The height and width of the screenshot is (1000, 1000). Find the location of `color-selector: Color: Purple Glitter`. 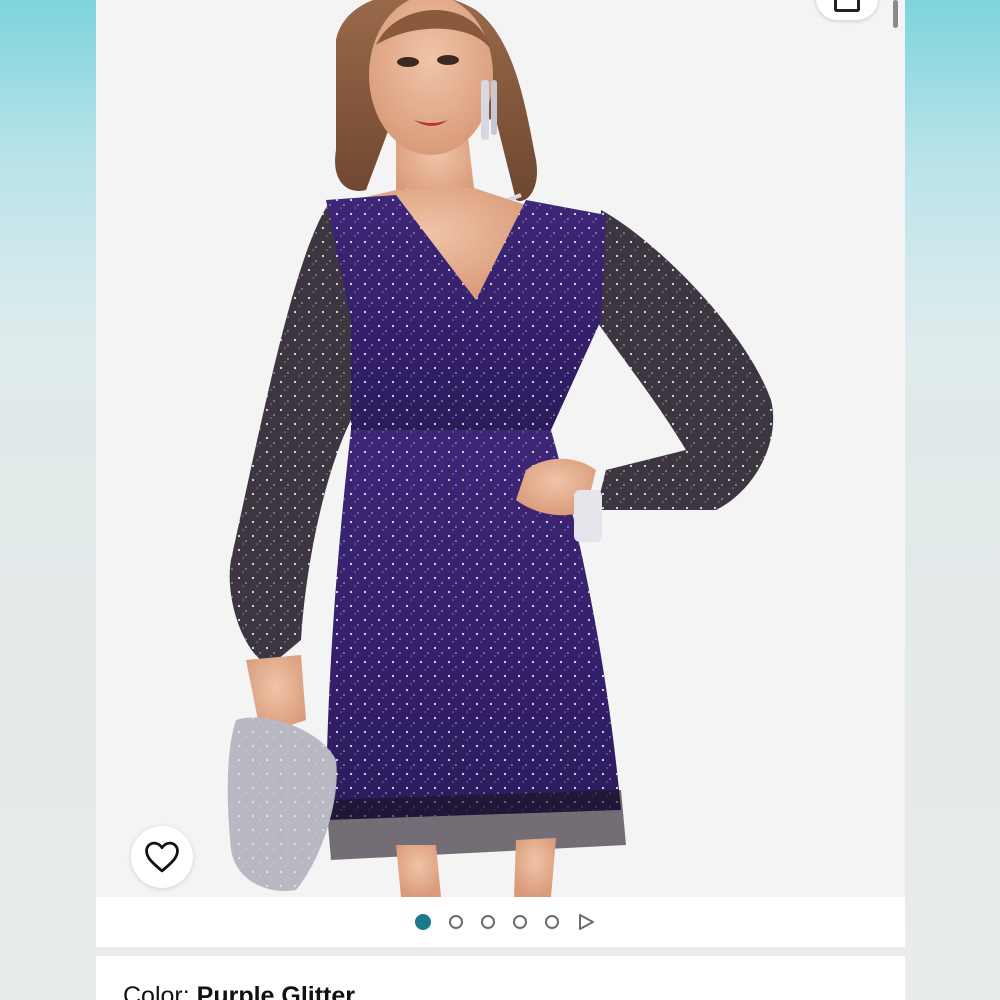

color-selector: Color: Purple Glitter is located at coordinates (500, 978).